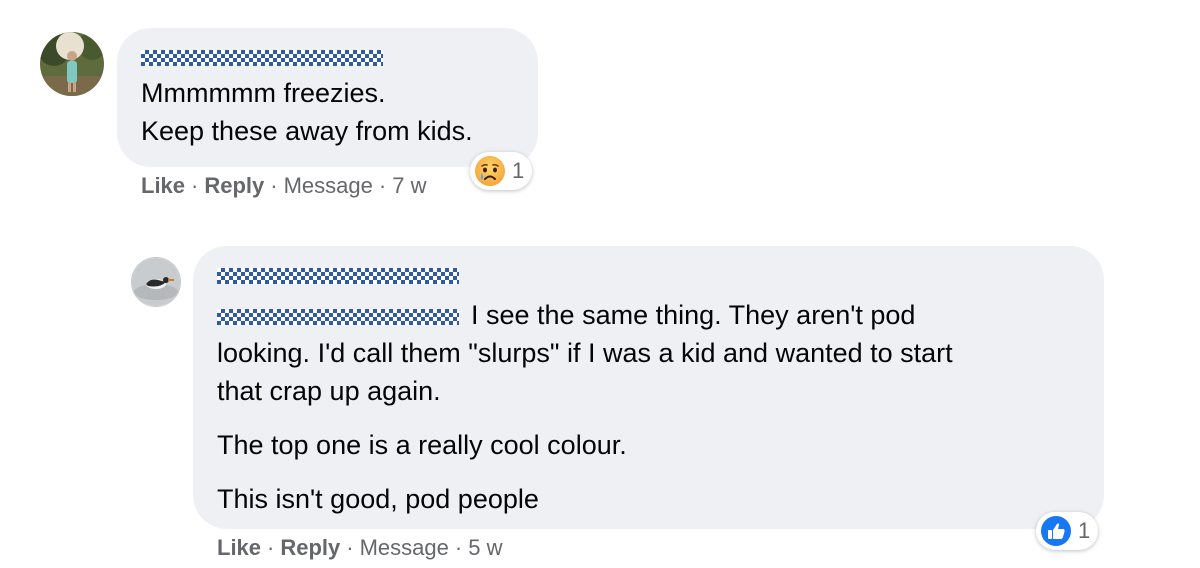 This screenshot has height=568, width=1200. Describe the element at coordinates (307, 131) in the screenshot. I see `comment-text-line: Keep these away from kids.` at that location.